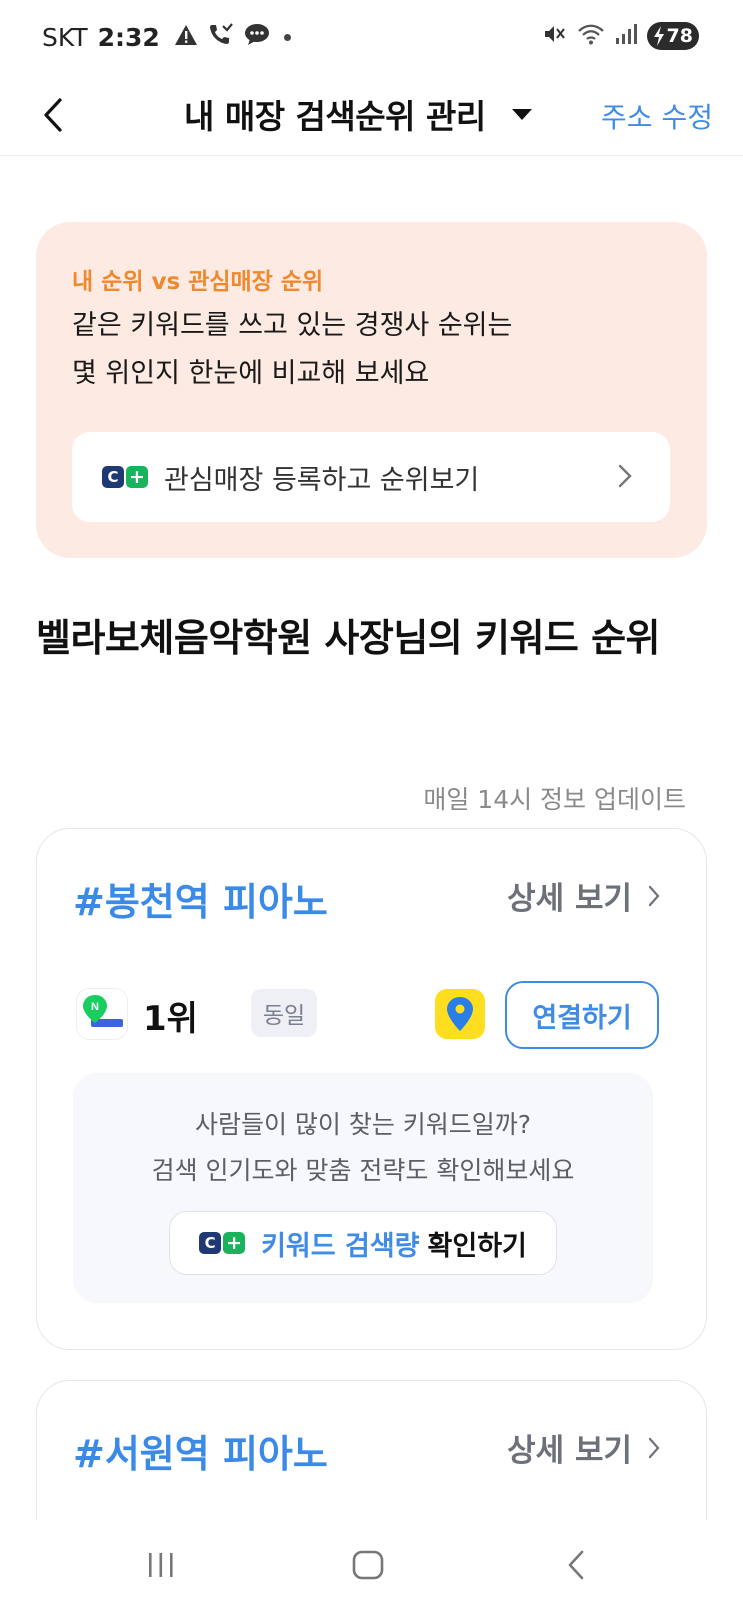  Describe the element at coordinates (521, 114) in the screenshot. I see `caret-down-icon` at that location.